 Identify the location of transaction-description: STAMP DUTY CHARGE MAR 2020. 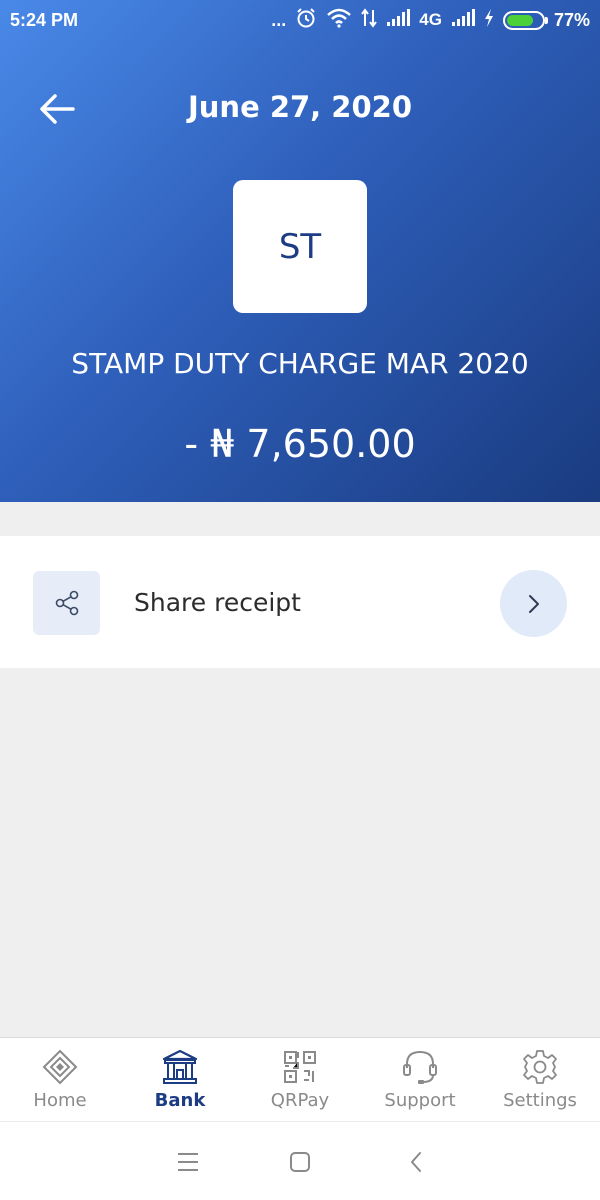
(300, 363).